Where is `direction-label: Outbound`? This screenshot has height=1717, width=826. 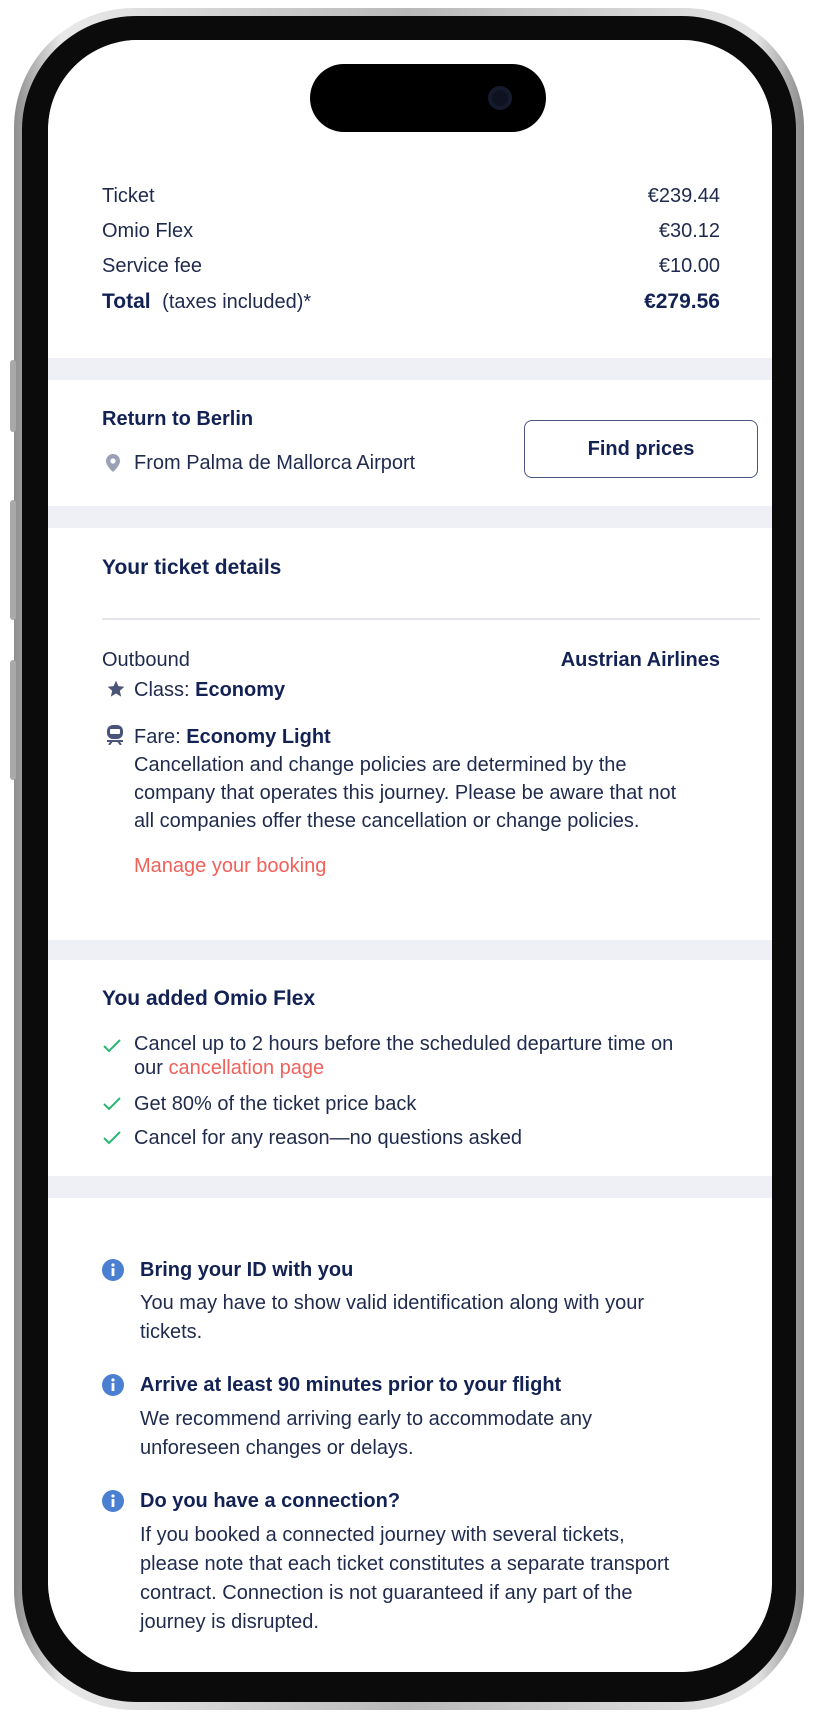 direction-label: Outbound is located at coordinates (146, 660).